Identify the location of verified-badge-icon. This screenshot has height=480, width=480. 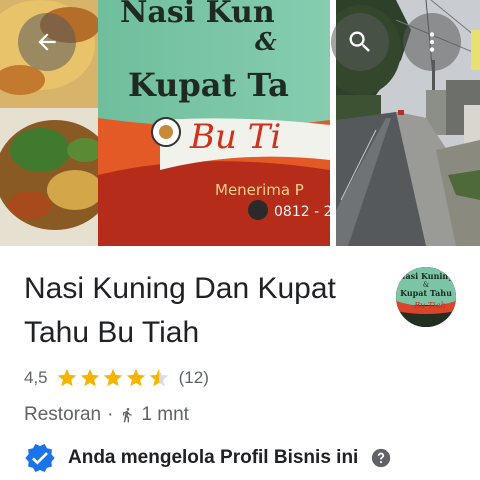
(40, 458).